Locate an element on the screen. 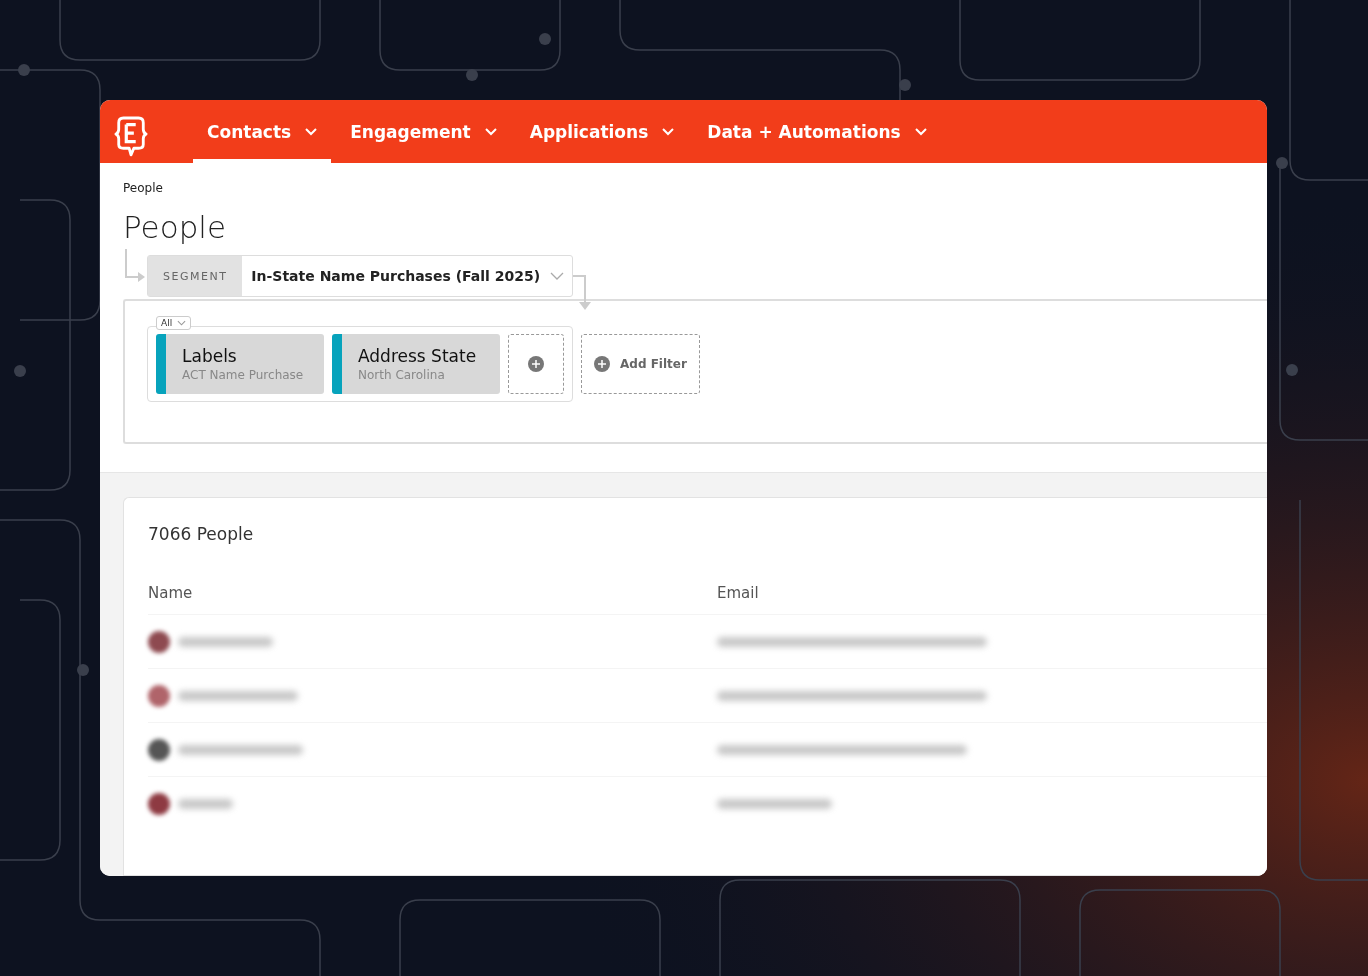 The height and width of the screenshot is (976, 1368). filter-chip: Address State North Carolina is located at coordinates (416, 364).